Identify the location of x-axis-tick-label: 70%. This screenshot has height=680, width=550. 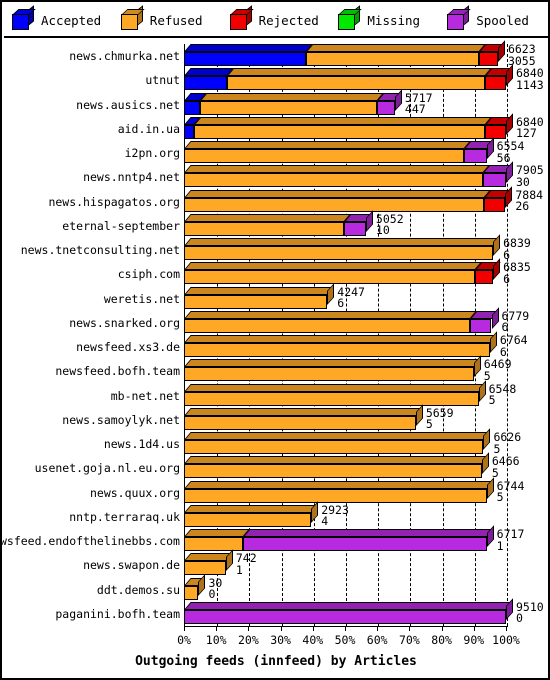
(409, 640).